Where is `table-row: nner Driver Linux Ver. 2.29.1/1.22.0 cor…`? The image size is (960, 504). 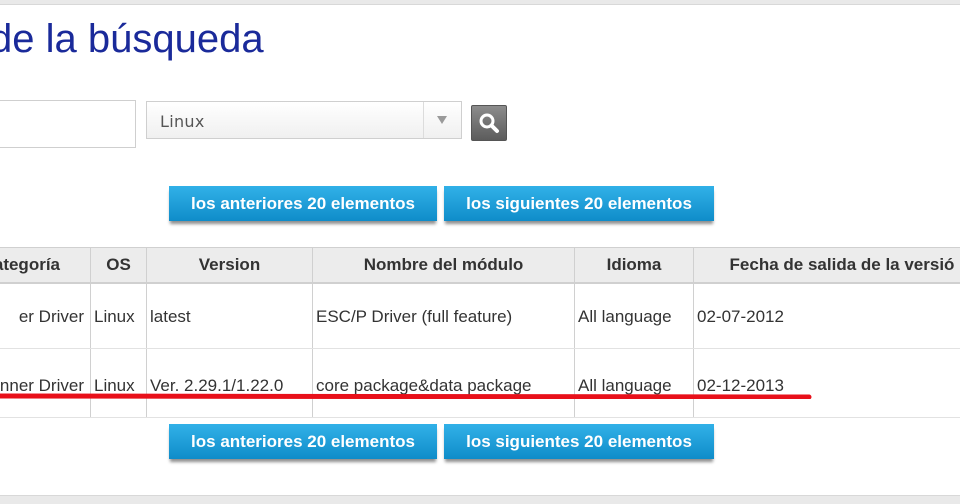 table-row: nner Driver Linux Ver. 2.29.1/1.22.0 cor… is located at coordinates (480, 383).